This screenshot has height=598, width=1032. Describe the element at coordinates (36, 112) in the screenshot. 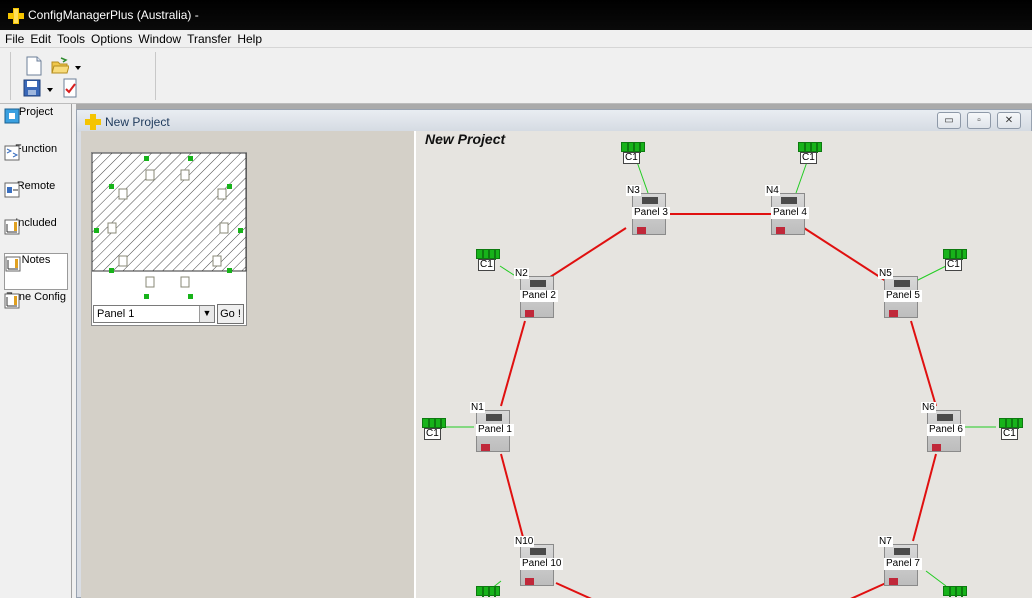

I see `nav-item-label: Project` at that location.